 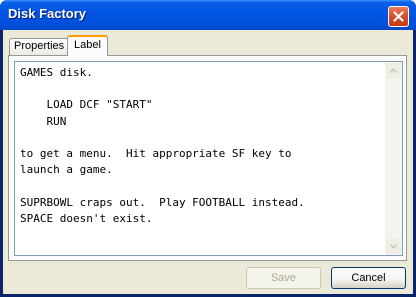 I want to click on cancel-button: Cancel, so click(x=368, y=278).